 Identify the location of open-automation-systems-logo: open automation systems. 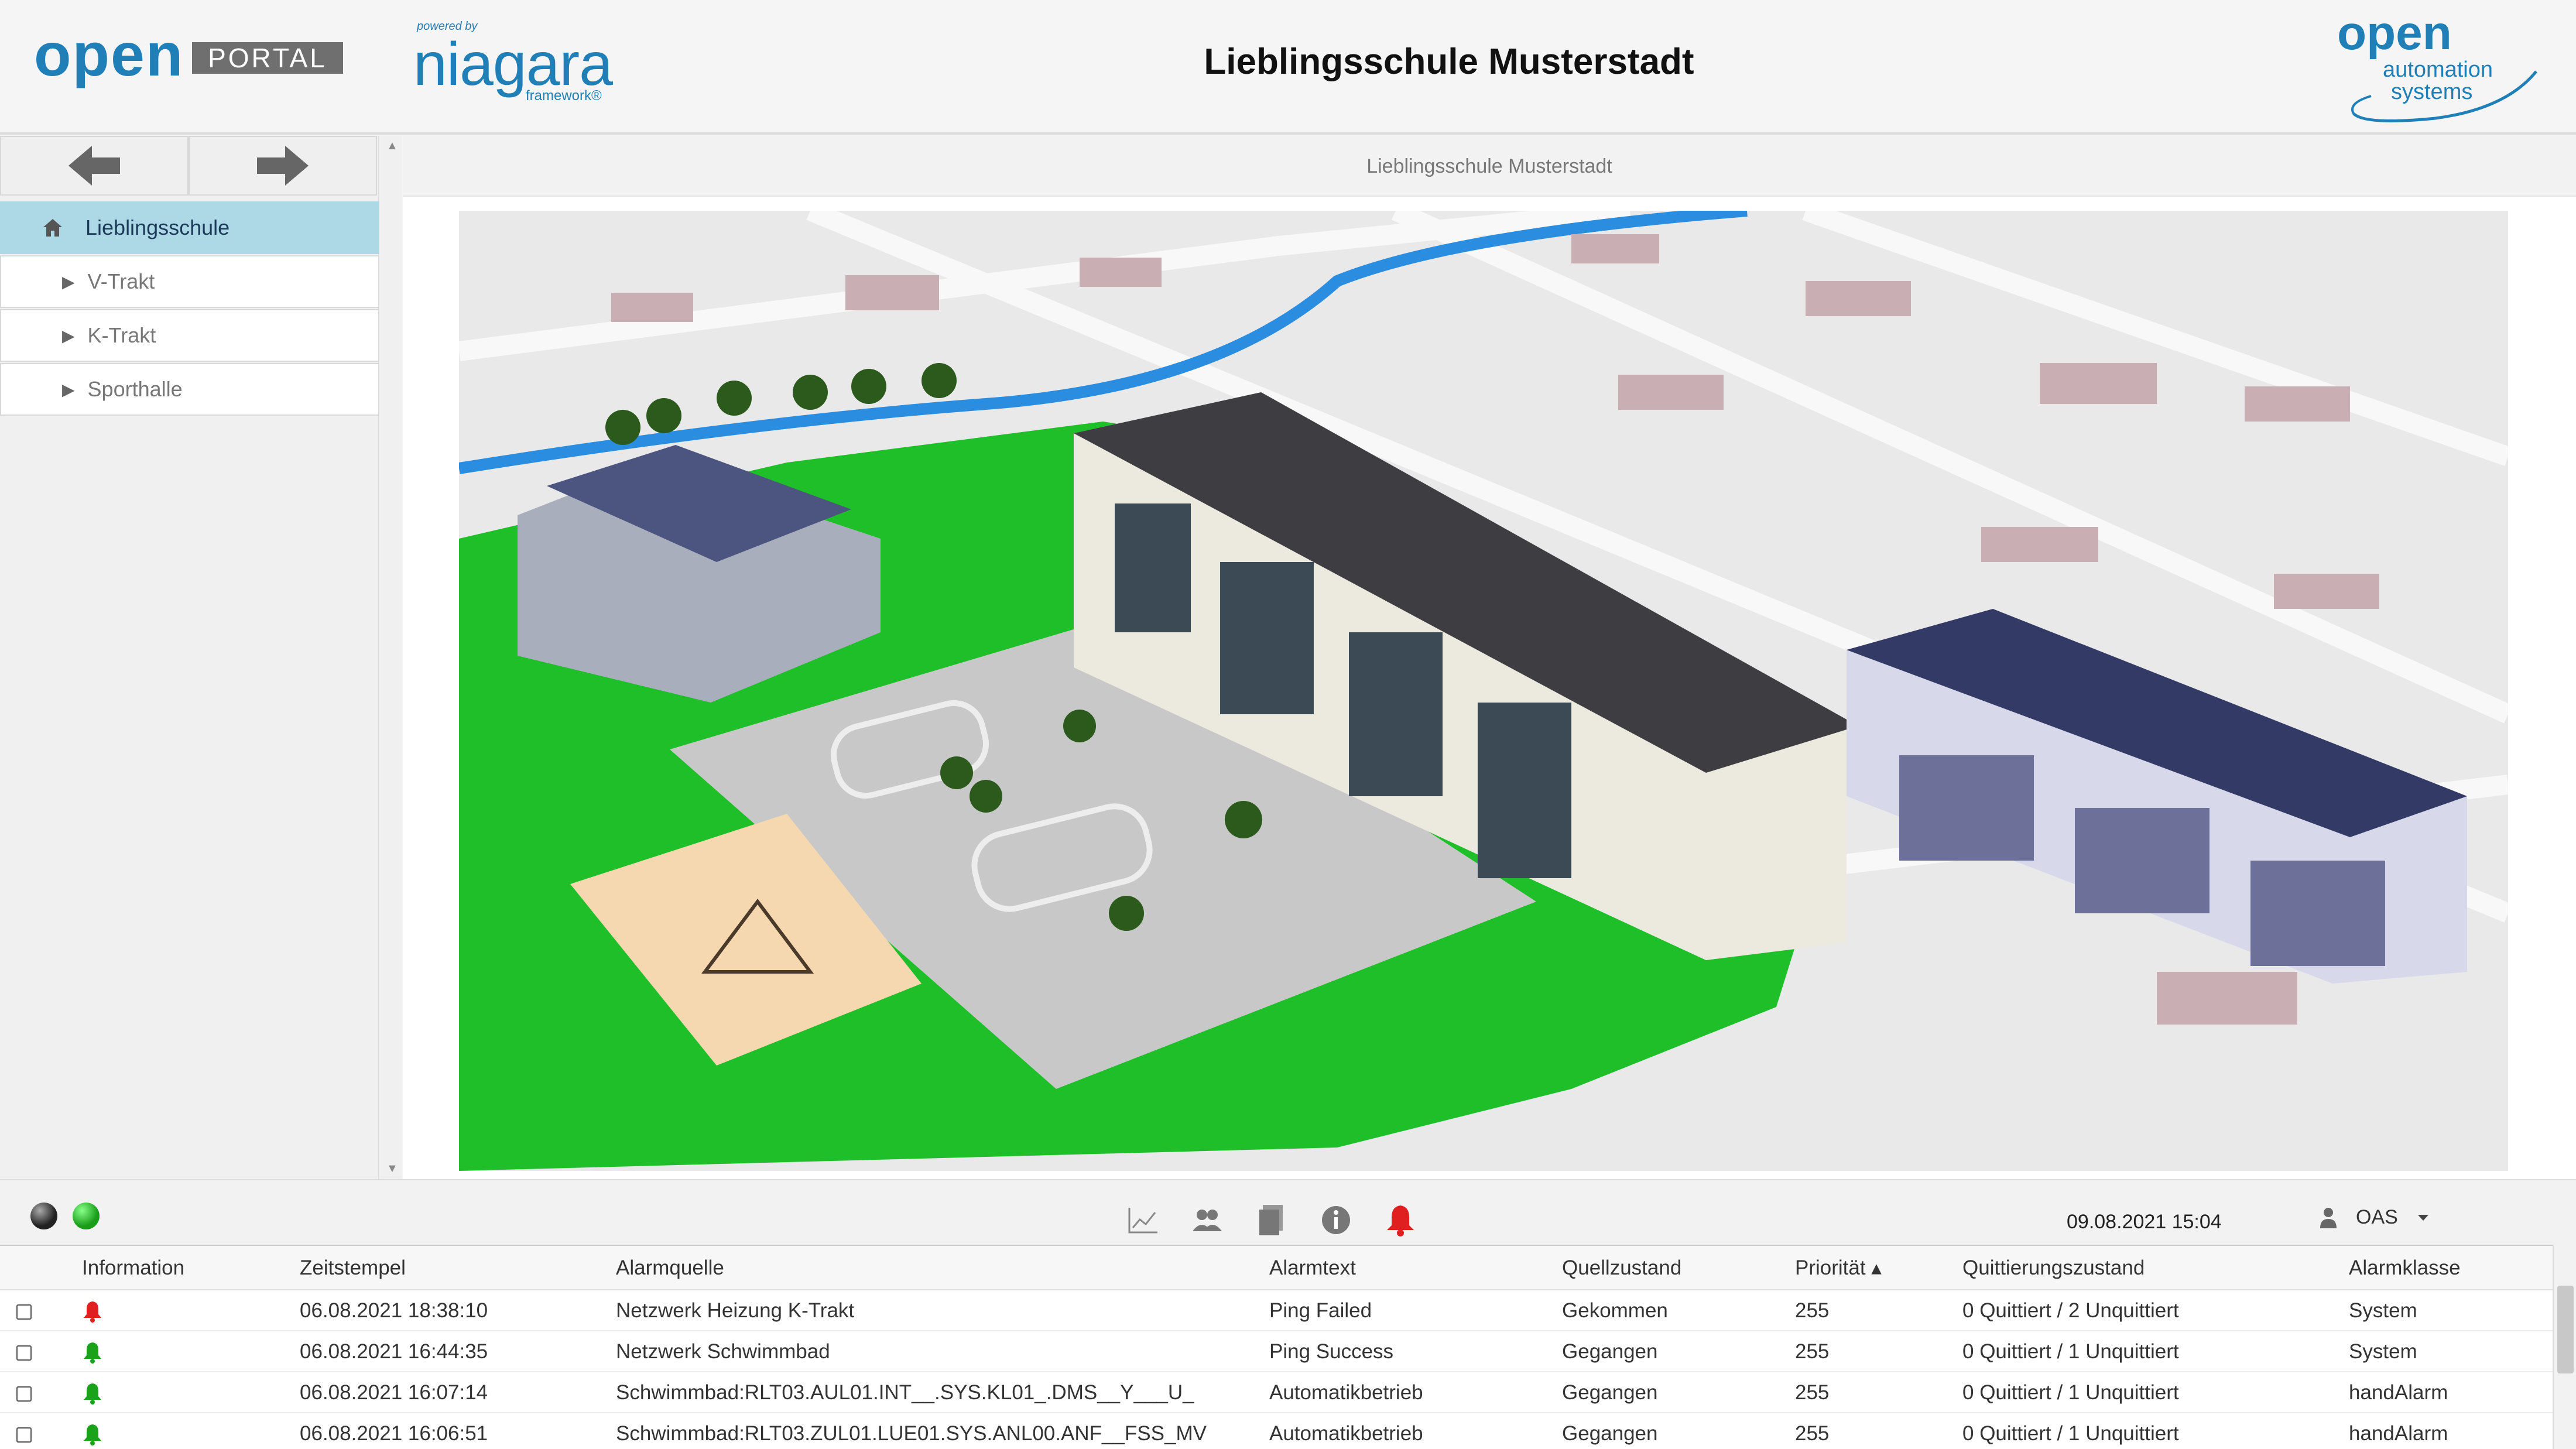
(2441, 64).